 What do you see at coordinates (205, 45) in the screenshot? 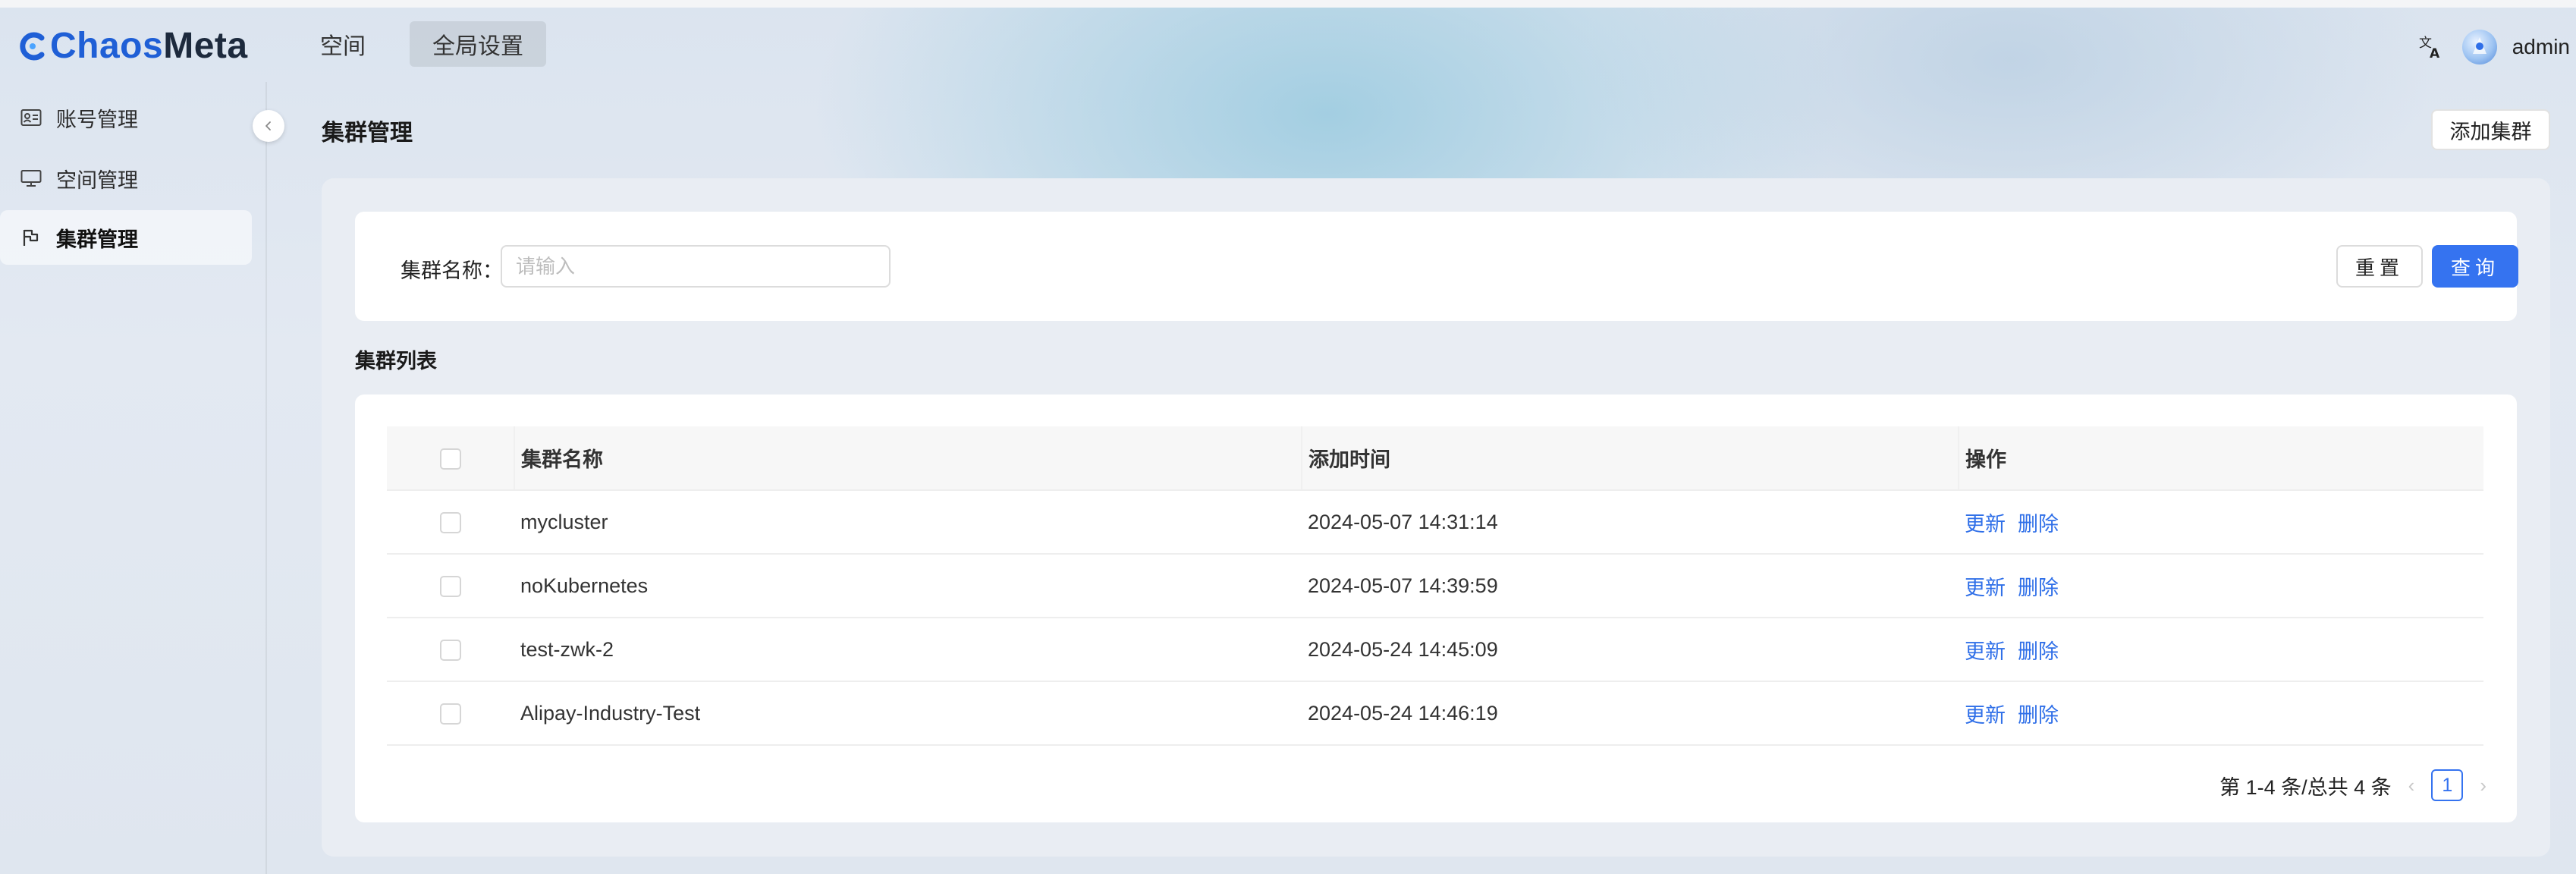
I see `logo-text-meta: Meta` at bounding box center [205, 45].